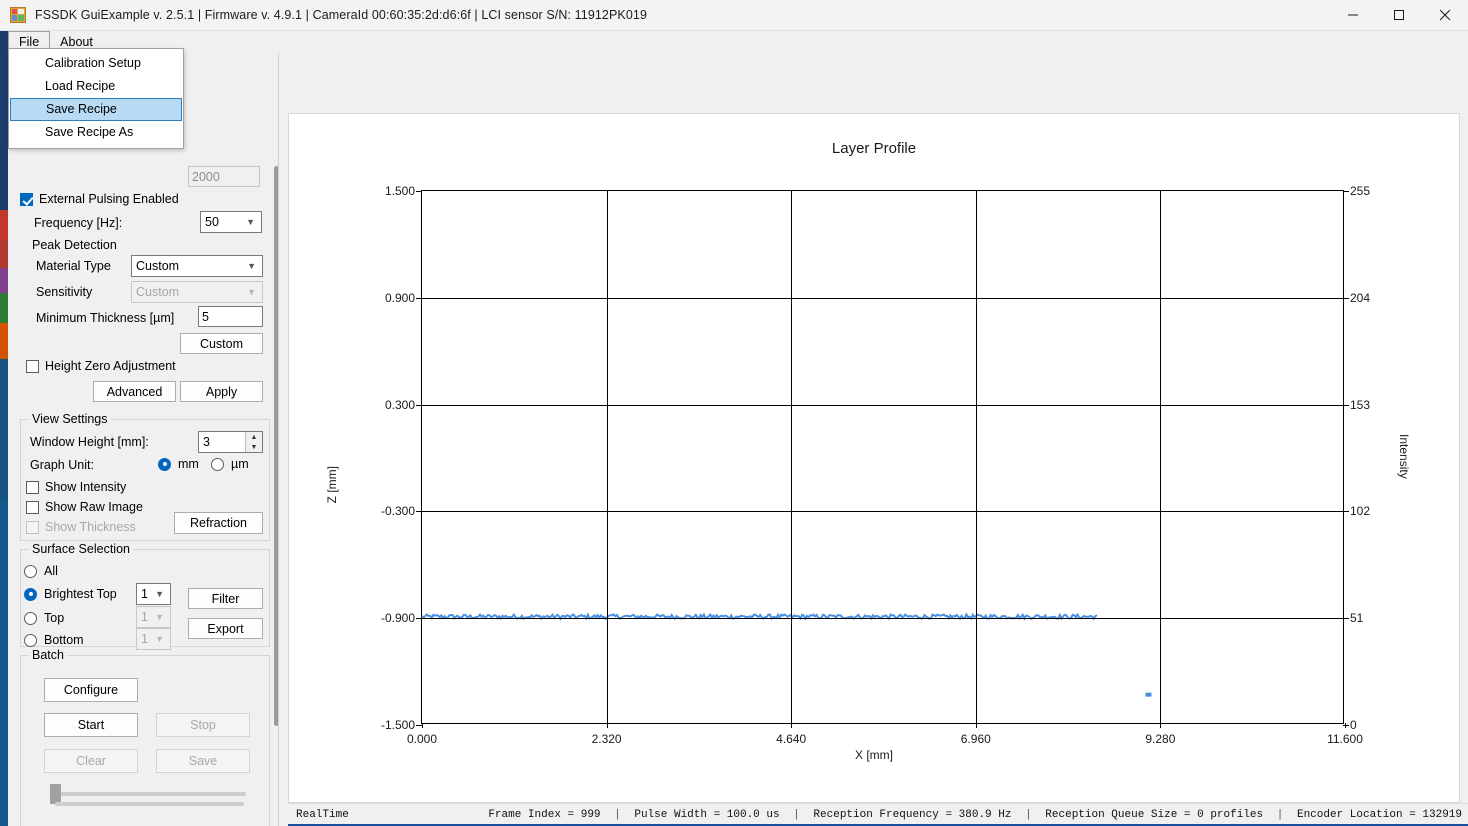 The image size is (1468, 826). Describe the element at coordinates (230, 316) in the screenshot. I see `minimum-thickness-input: 5` at that location.